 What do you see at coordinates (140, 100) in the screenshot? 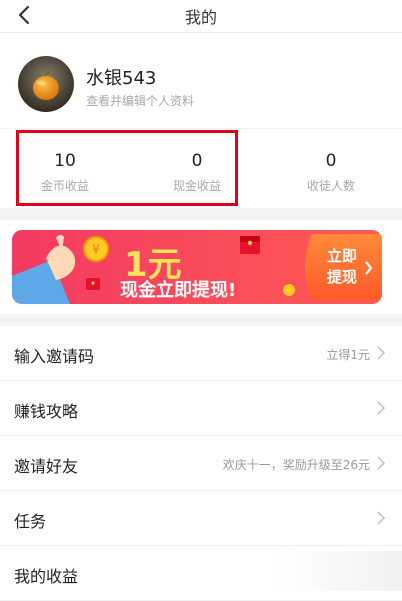
I see `edit-profile-link: 查看并编辑个人资料` at bounding box center [140, 100].